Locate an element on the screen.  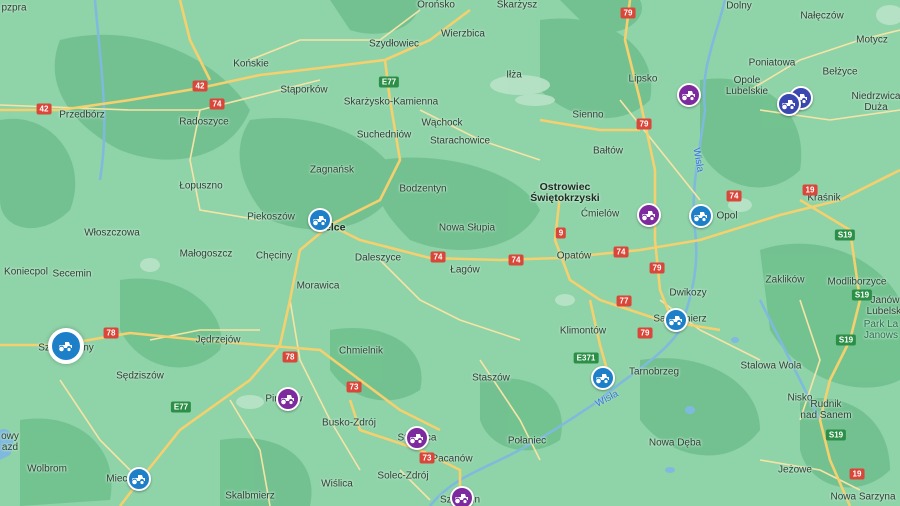
place-wachock: Wąchock is located at coordinates (442, 123).